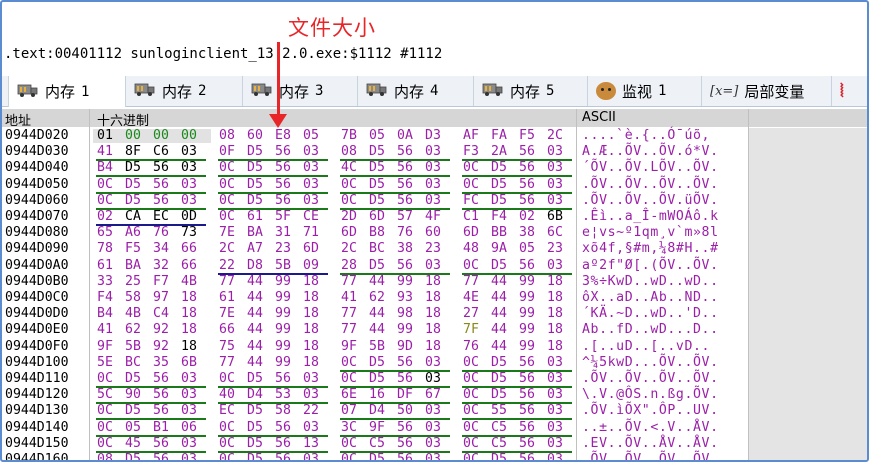  Describe the element at coordinates (133, 152) in the screenshot. I see `hex-byte: 8F` at that location.